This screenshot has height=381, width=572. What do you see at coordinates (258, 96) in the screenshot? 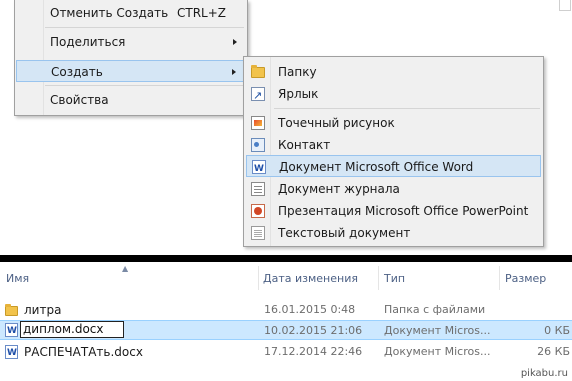
I see `shortcut-icon` at bounding box center [258, 96].